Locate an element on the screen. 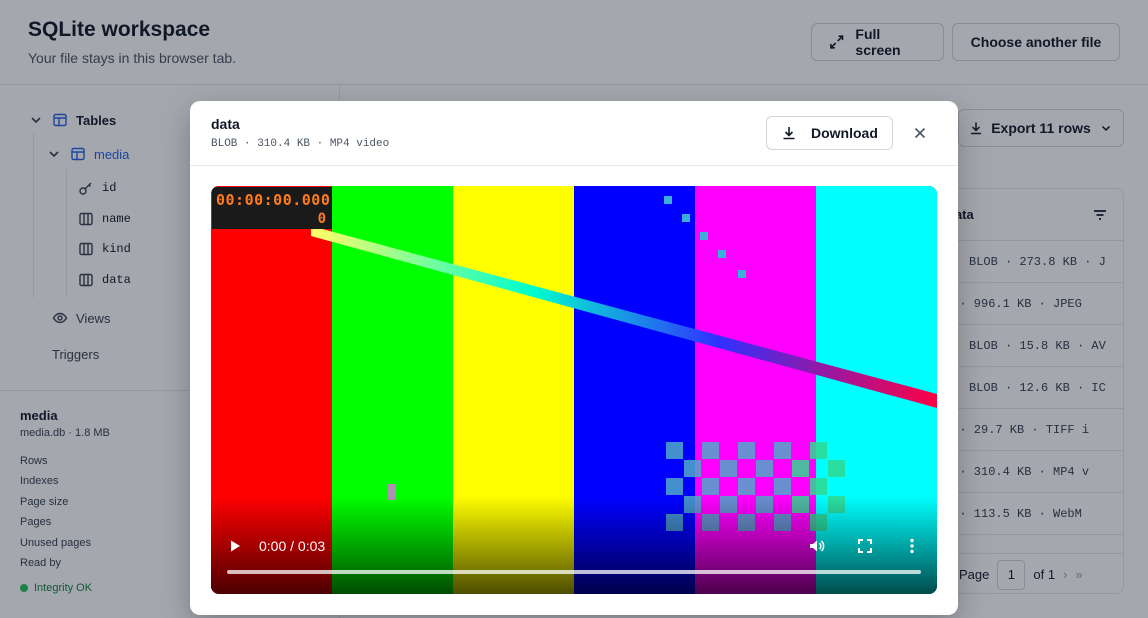  play-icon is located at coordinates (235, 546).